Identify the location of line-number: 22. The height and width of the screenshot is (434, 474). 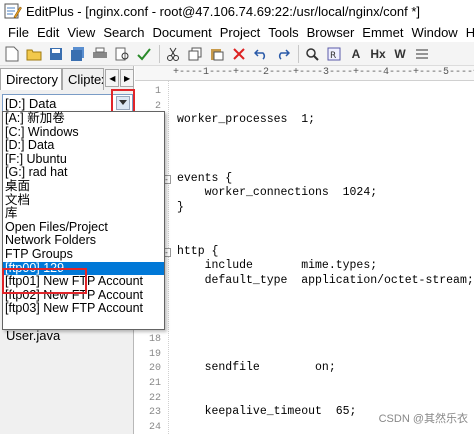
(154, 398).